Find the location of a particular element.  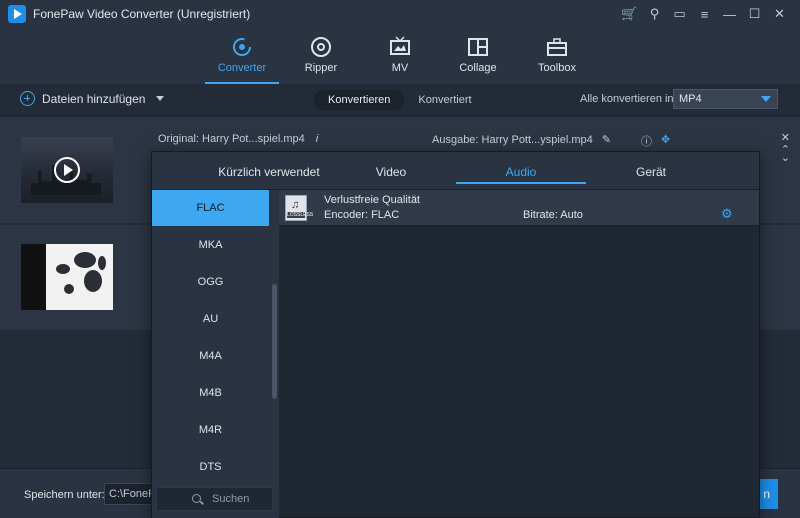

app-logo-icon is located at coordinates (17, 14).